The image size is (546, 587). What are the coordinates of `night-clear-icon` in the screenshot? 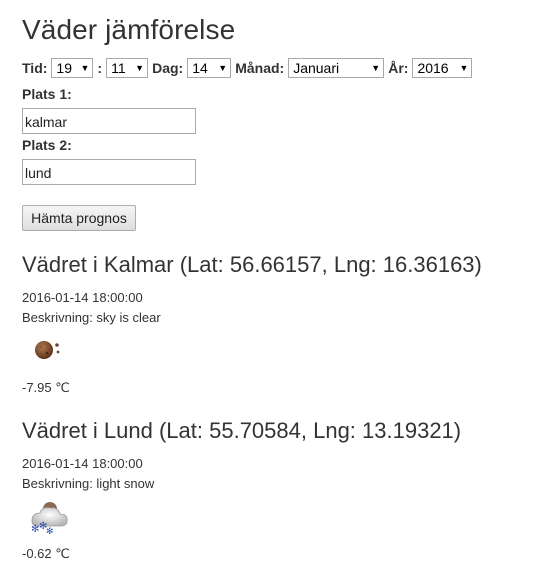 It's located at (47, 351).